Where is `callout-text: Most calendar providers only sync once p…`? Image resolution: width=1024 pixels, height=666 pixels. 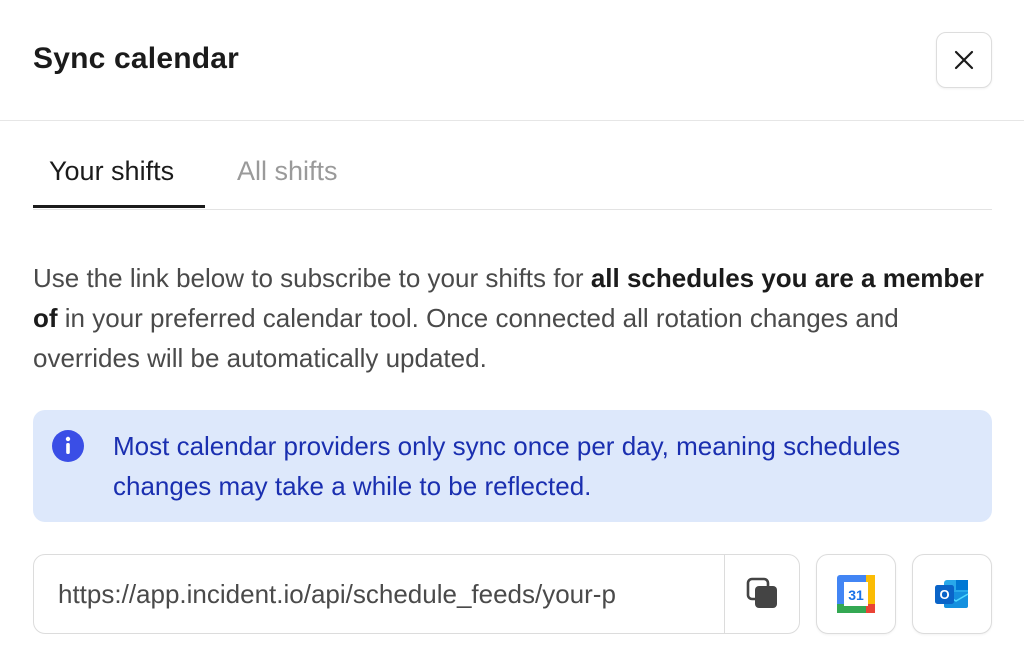
callout-text: Most calendar providers only sync once p… is located at coordinates (507, 466).